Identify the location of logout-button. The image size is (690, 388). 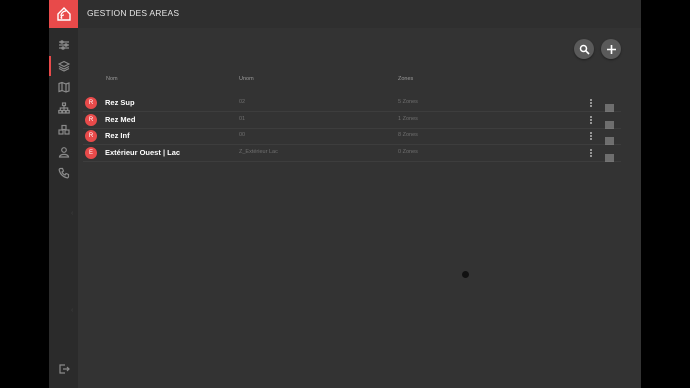
(63, 369).